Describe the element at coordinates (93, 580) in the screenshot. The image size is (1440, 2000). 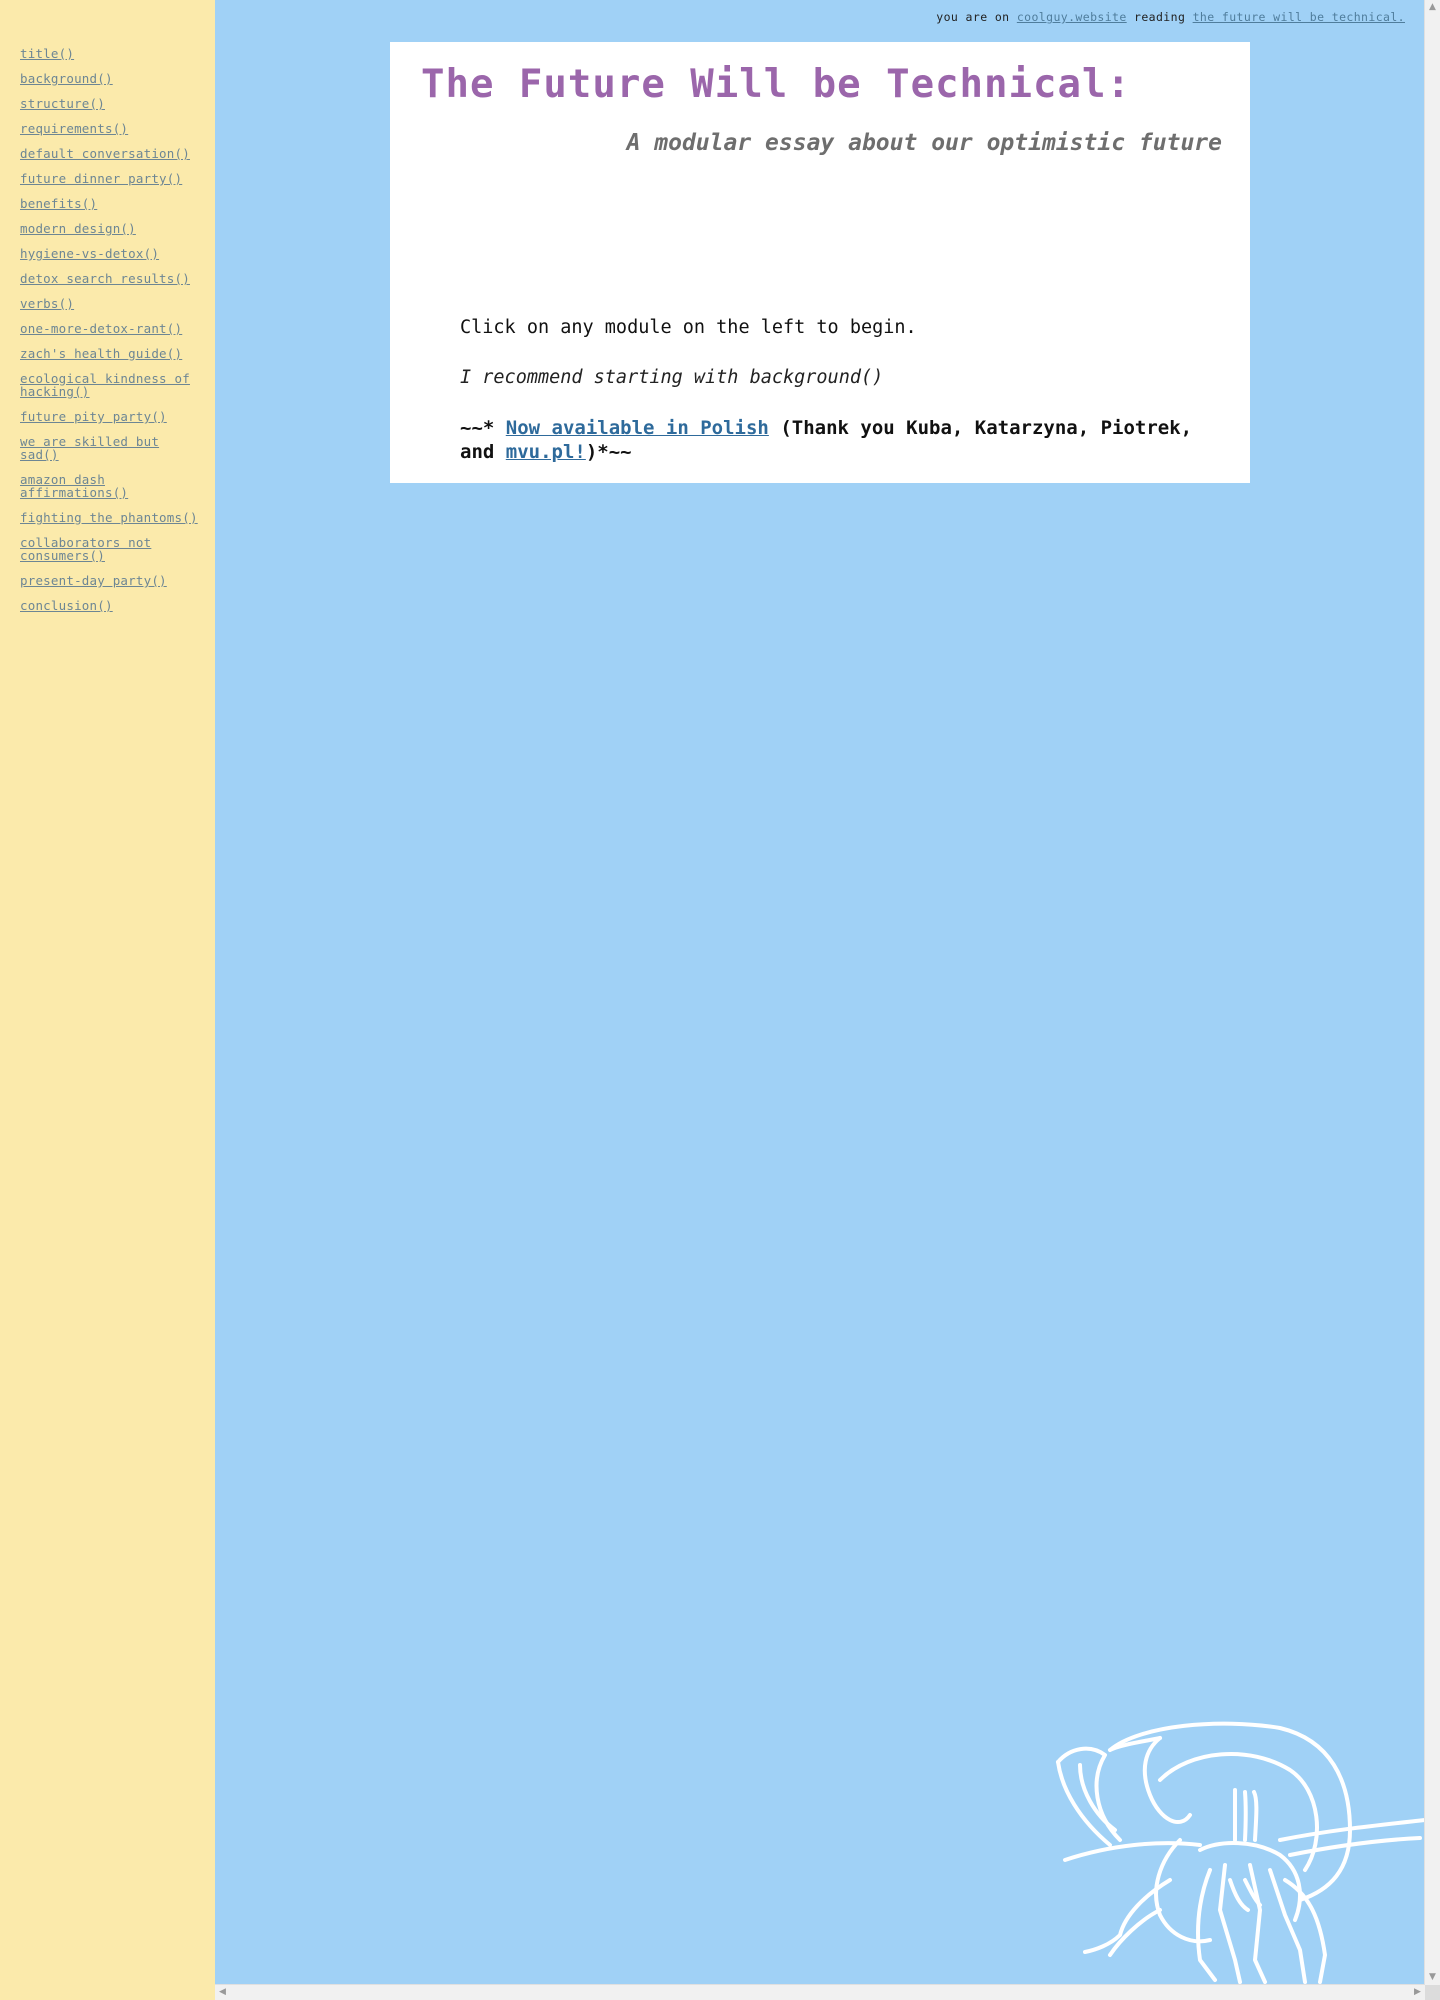
I see `nav-link-present-day-party: present-day party()` at that location.